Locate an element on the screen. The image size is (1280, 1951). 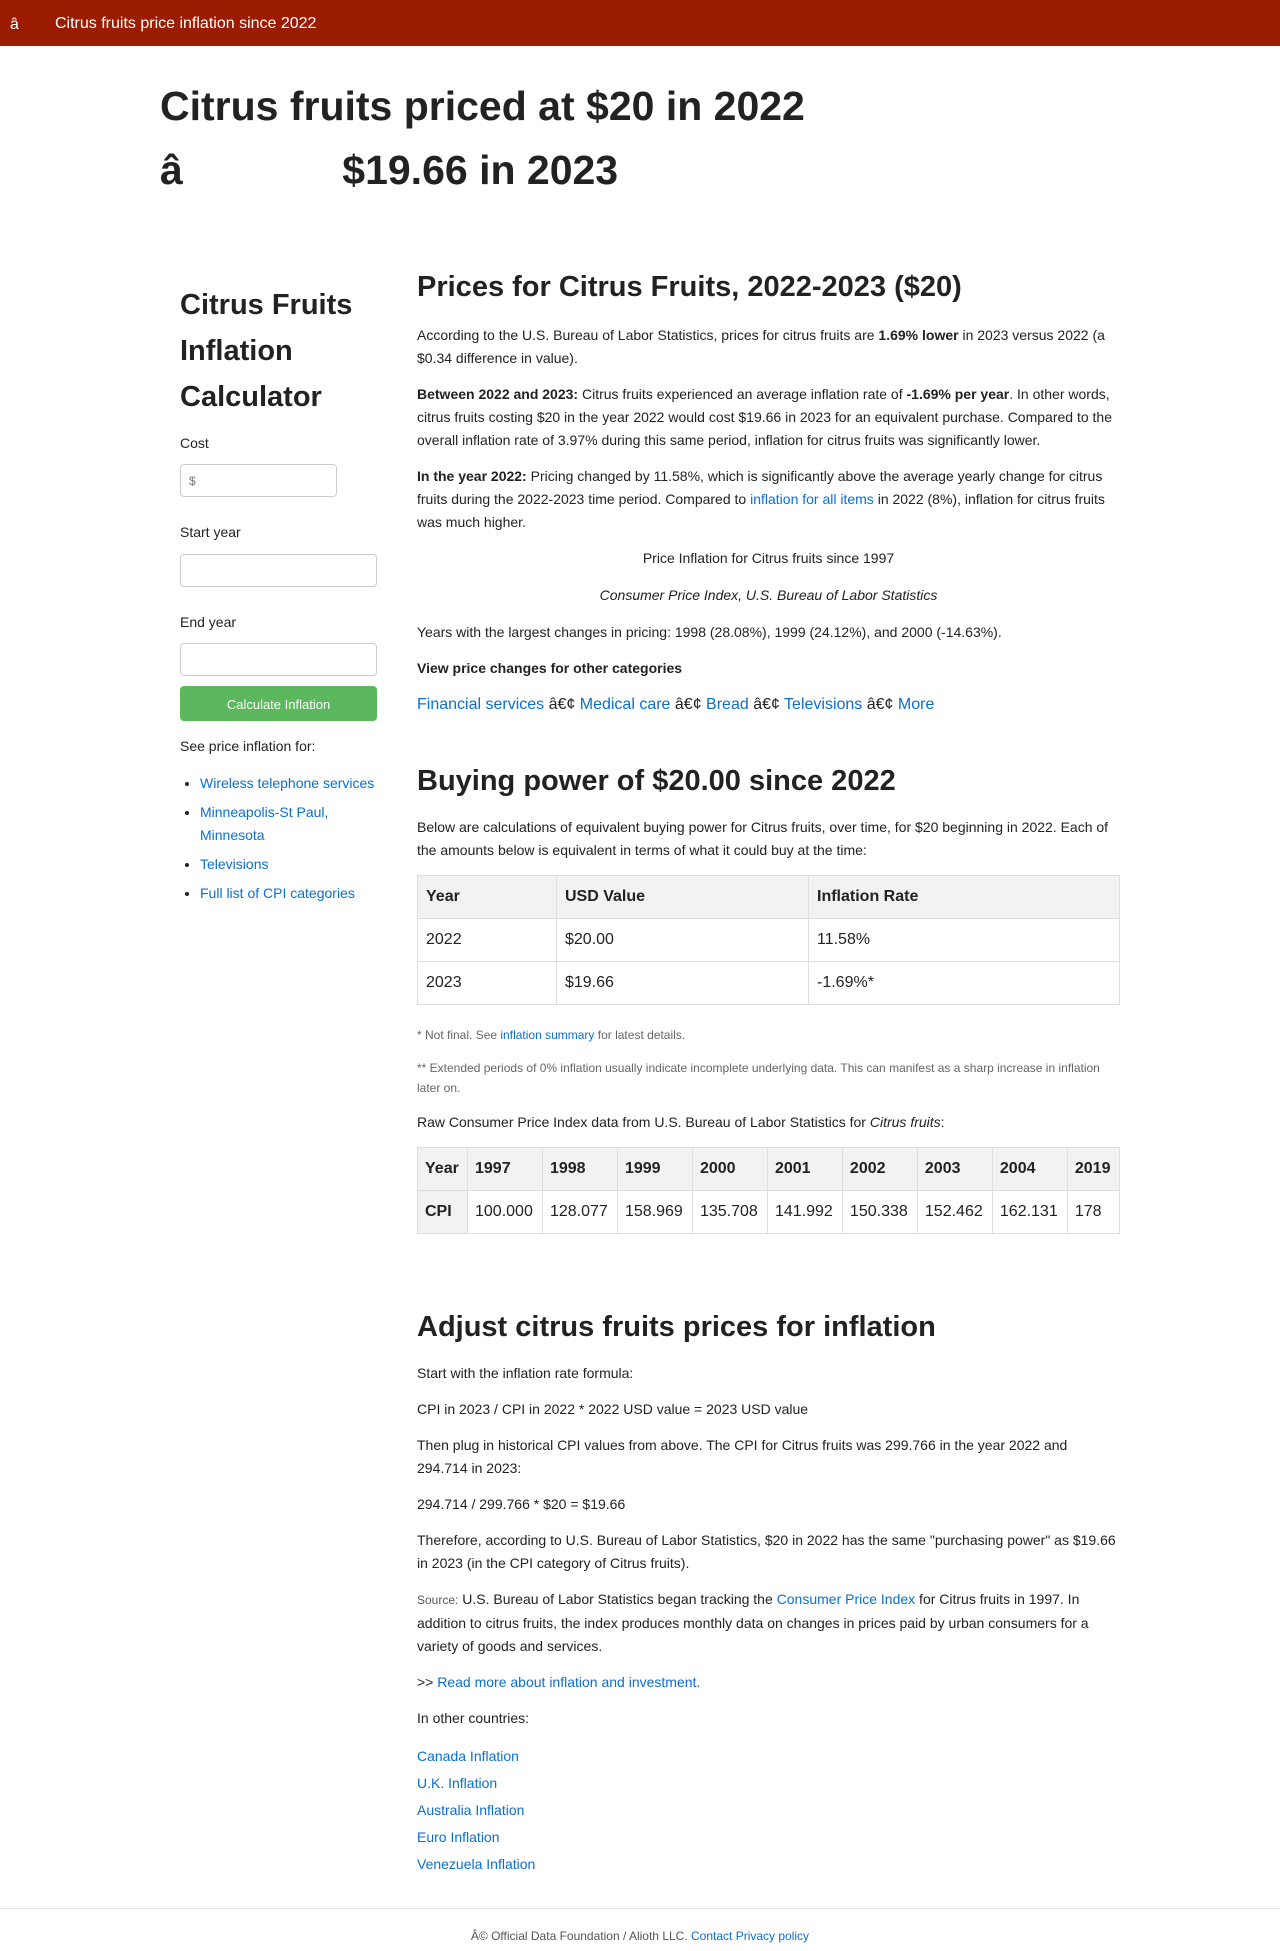
cell: 2022 is located at coordinates (487, 940).